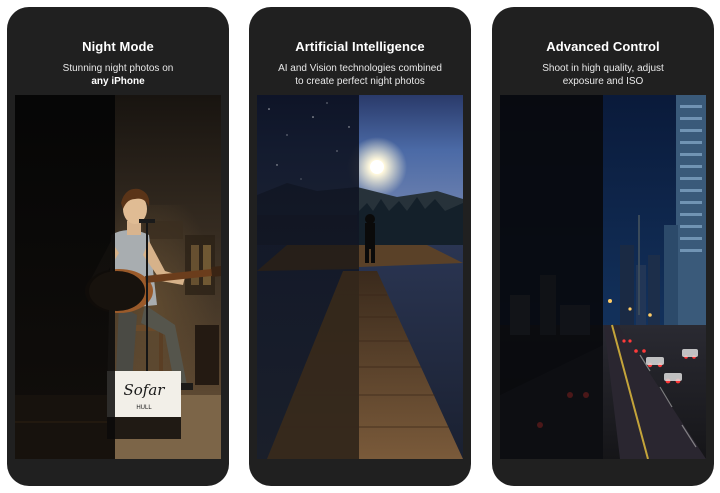 The height and width of the screenshot is (493, 720). I want to click on card-subtitle: Stunning night photos on any iPhone, so click(118, 75).